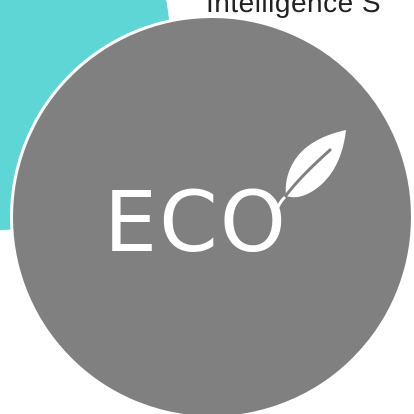 This screenshot has height=414, width=414. What do you see at coordinates (310, 172) in the screenshot?
I see `leaf-icon` at bounding box center [310, 172].